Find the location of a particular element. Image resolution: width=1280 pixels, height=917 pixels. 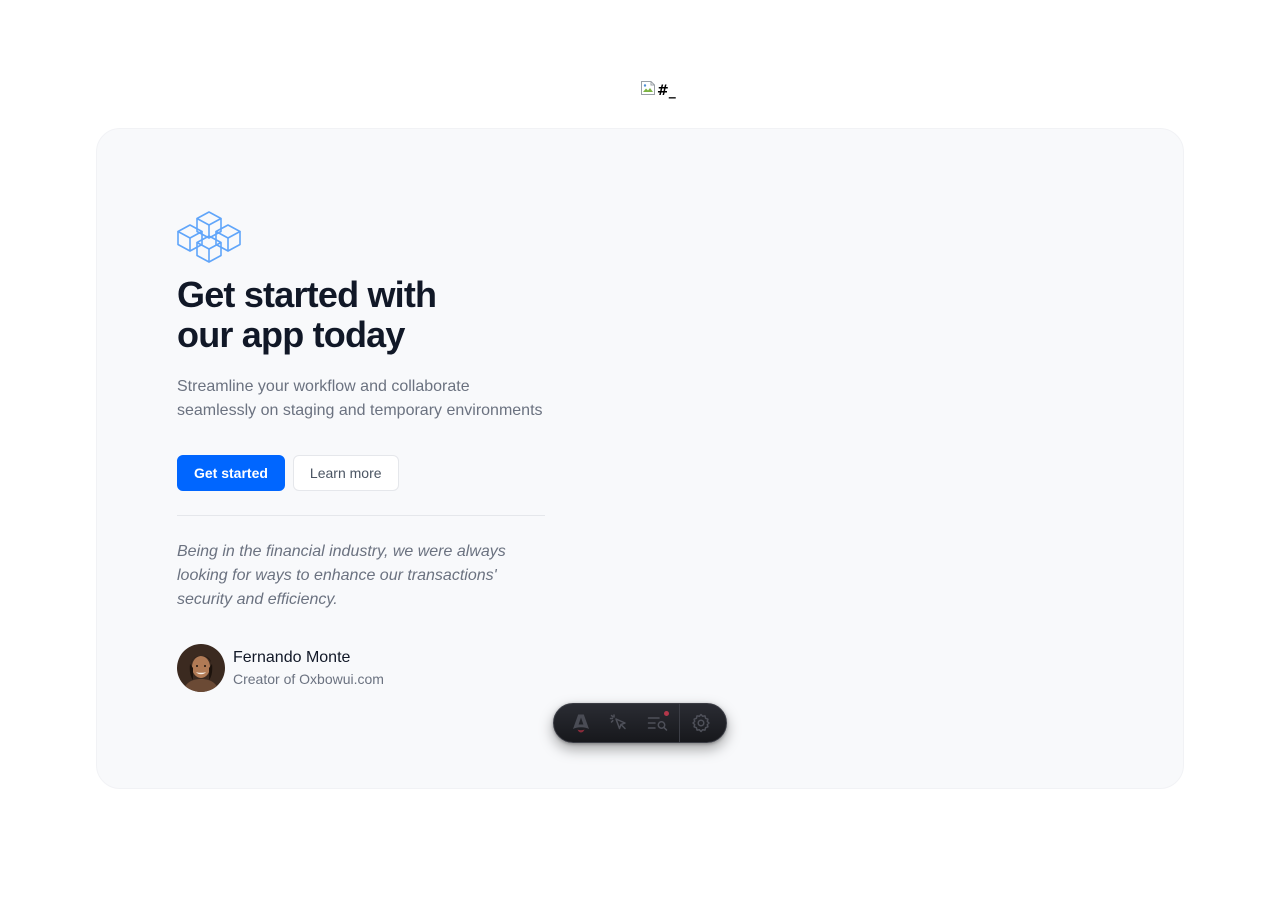

hero-headline: Get started with our app today is located at coordinates (307, 314).